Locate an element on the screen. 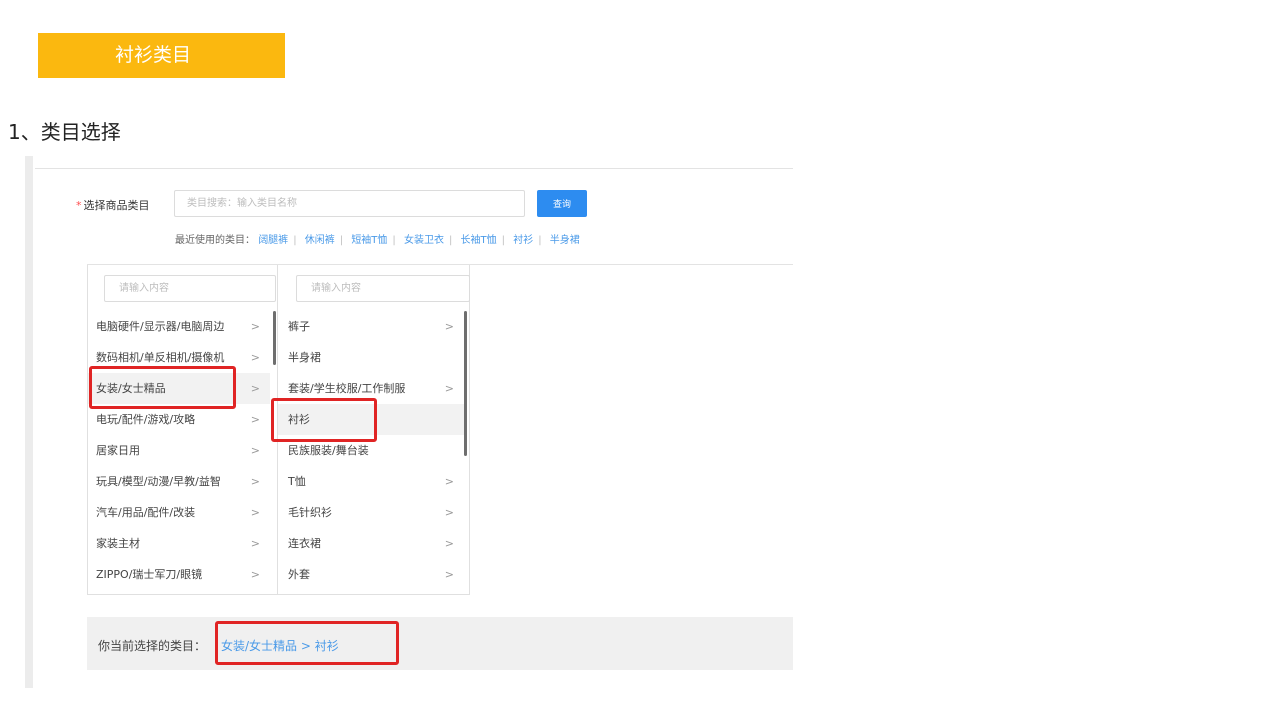 Image resolution: width=1280 pixels, height=720 pixels. category-field-label: * 选择商品类目 is located at coordinates (113, 205).